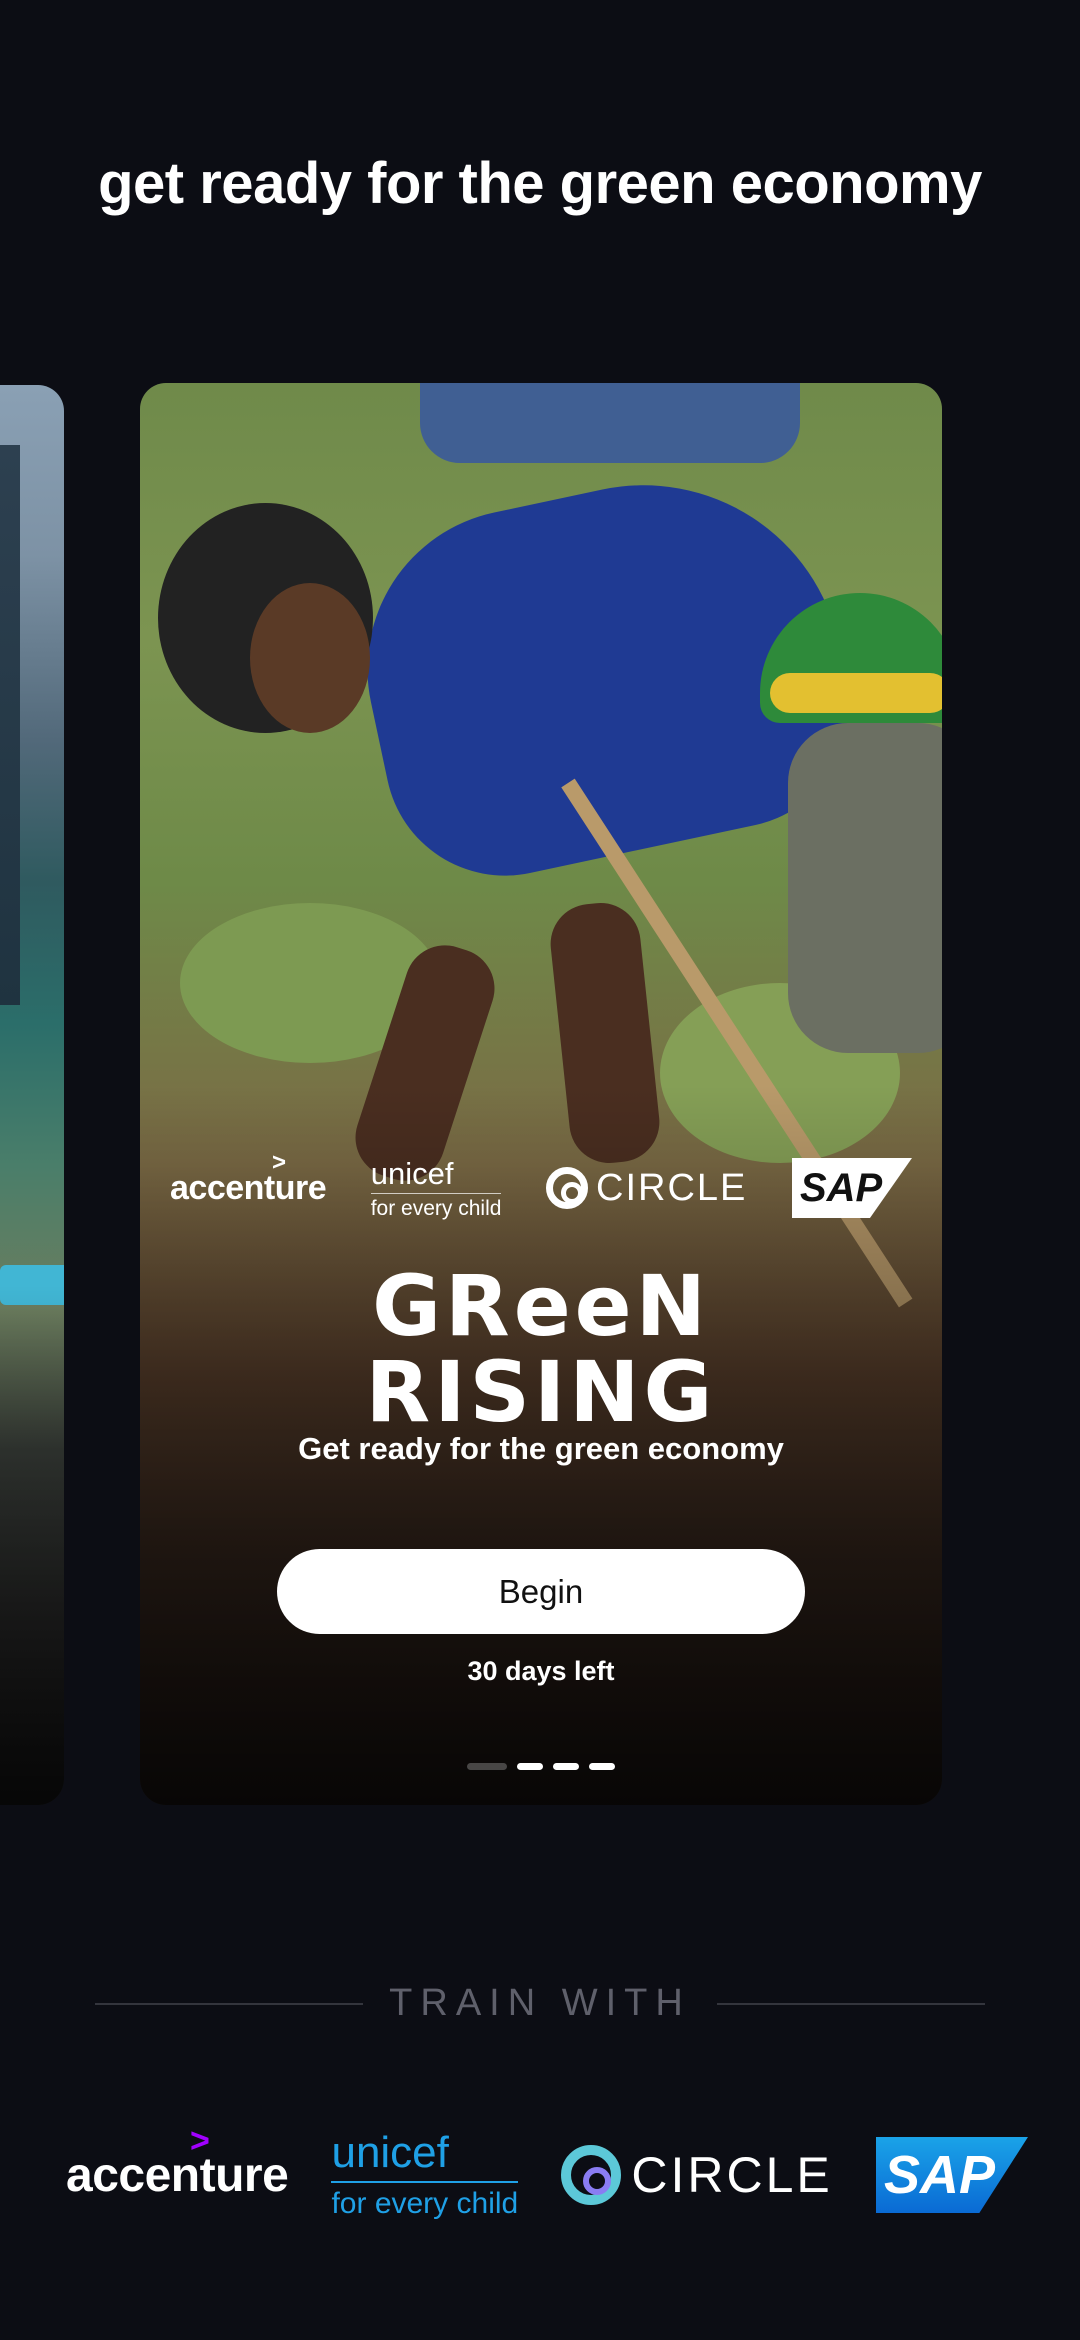  I want to click on brand-line-1: GReeN, so click(541, 1306).